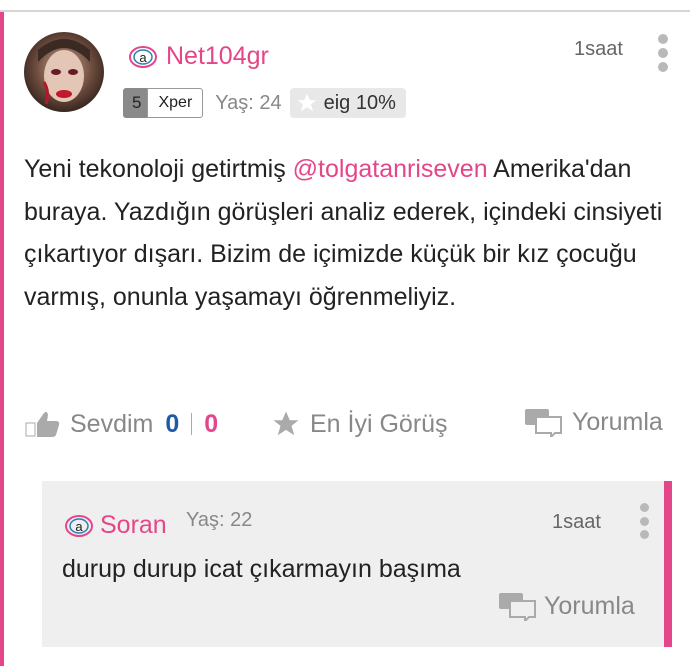 Image resolution: width=690 pixels, height=666 pixels. I want to click on best-opinion-button: En İyi Görüş, so click(359, 424).